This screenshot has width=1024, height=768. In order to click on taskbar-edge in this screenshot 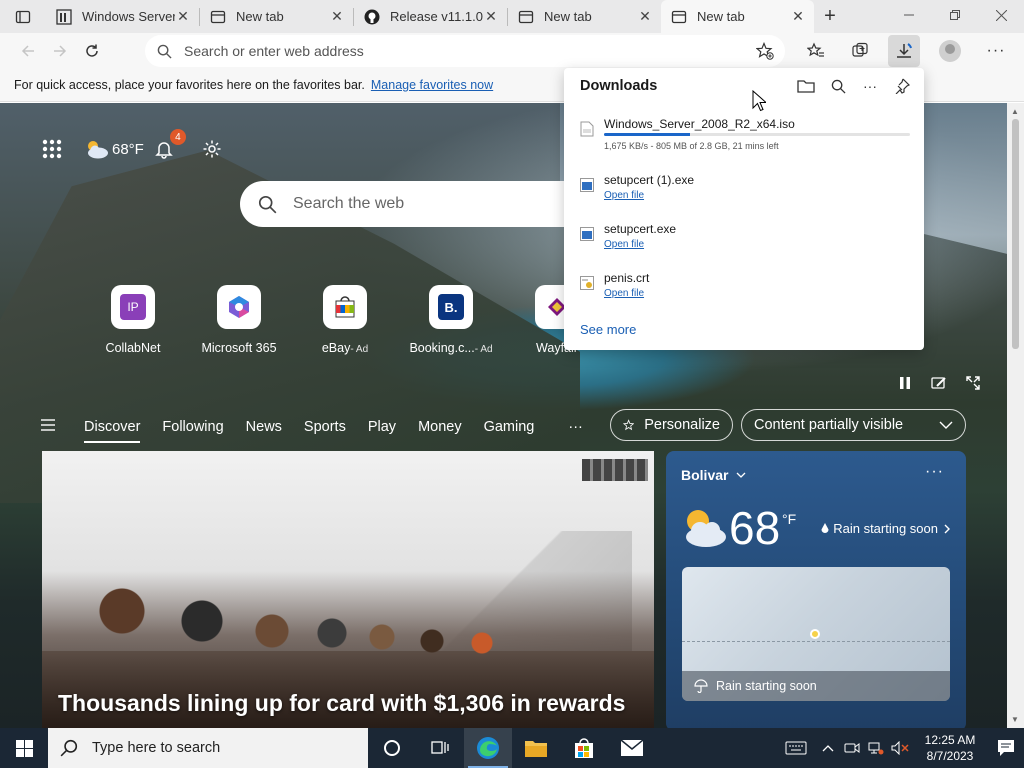, I will do `click(488, 748)`.